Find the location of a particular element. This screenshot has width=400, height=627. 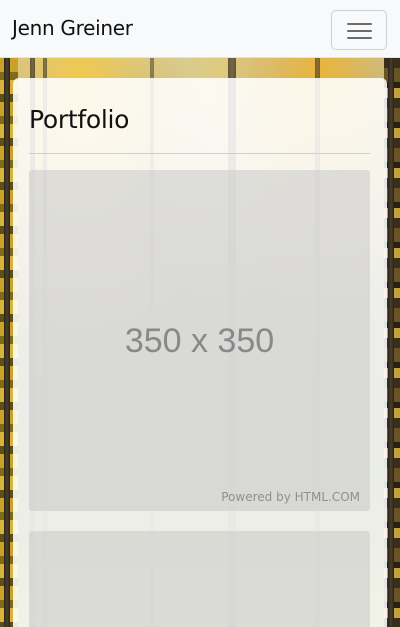

divider is located at coordinates (199, 153).